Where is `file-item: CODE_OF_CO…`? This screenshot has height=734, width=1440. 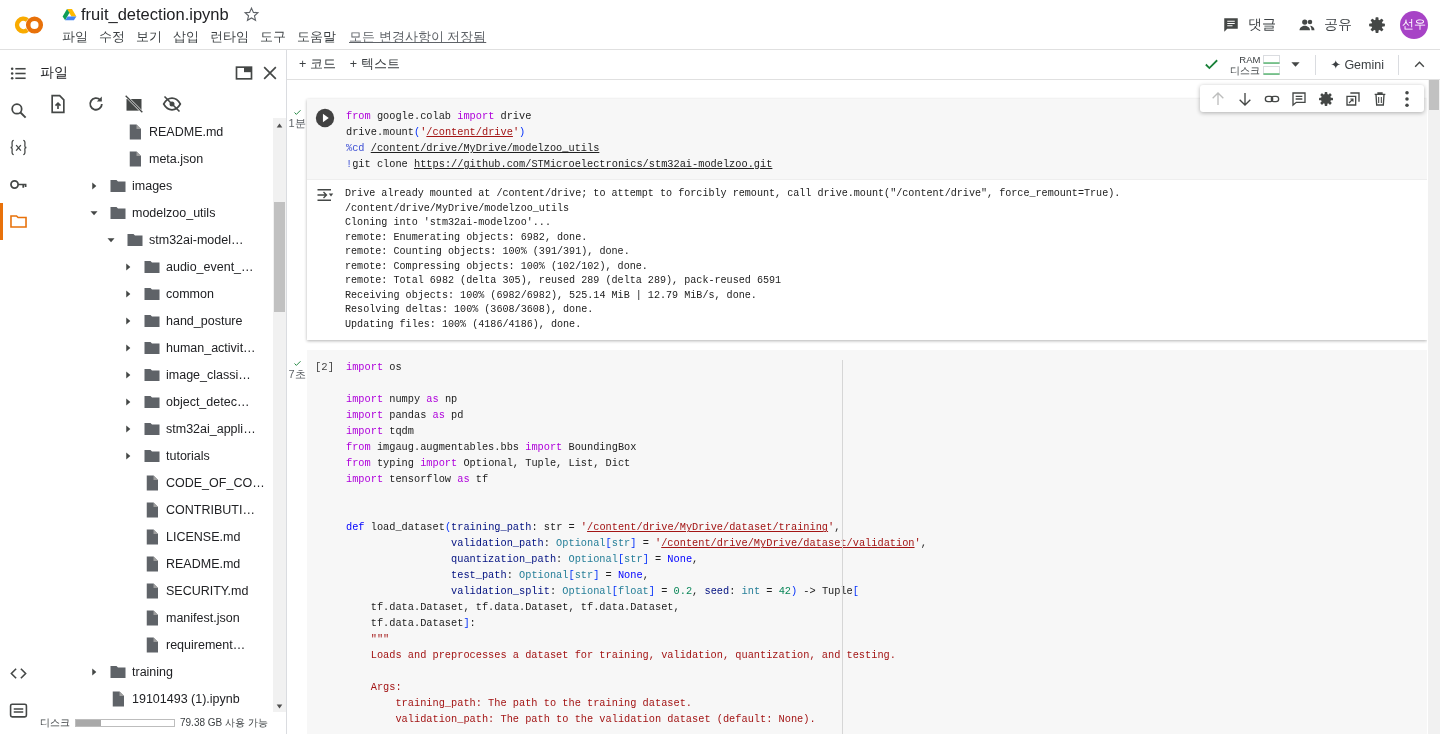 file-item: CODE_OF_CO… is located at coordinates (154, 482).